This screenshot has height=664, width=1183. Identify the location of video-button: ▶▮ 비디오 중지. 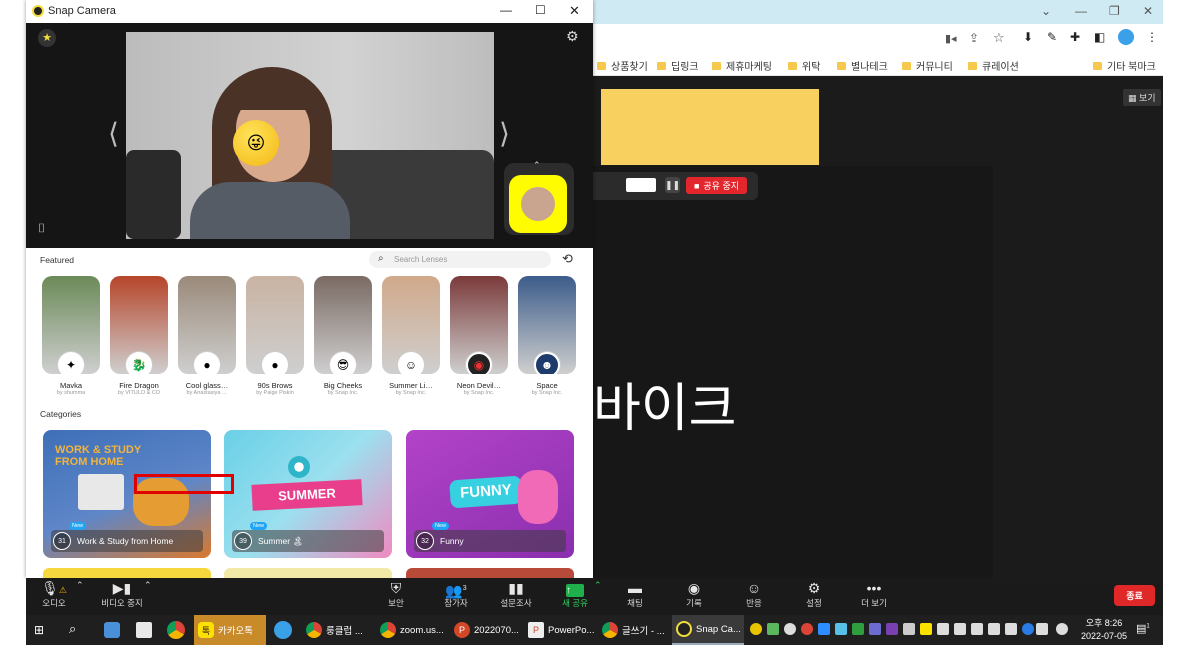
(122, 594).